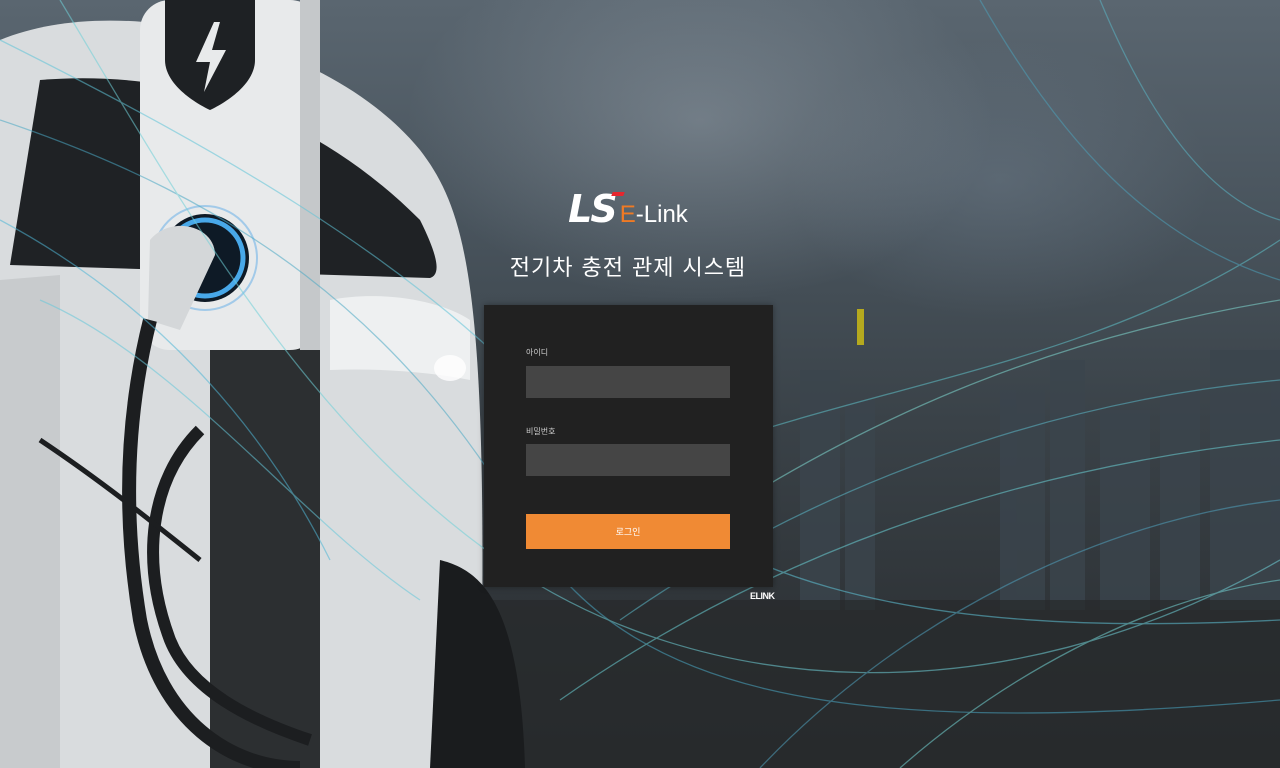  I want to click on elink-corner-mark: ELINK, so click(762, 596).